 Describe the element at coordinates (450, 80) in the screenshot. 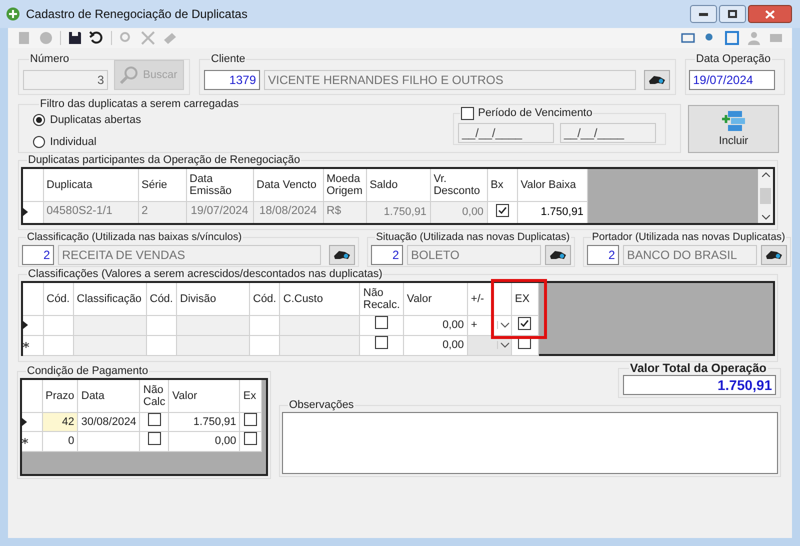

I see `client-name-field: VICENTE HERNANDES FILHO E OUTROS` at that location.